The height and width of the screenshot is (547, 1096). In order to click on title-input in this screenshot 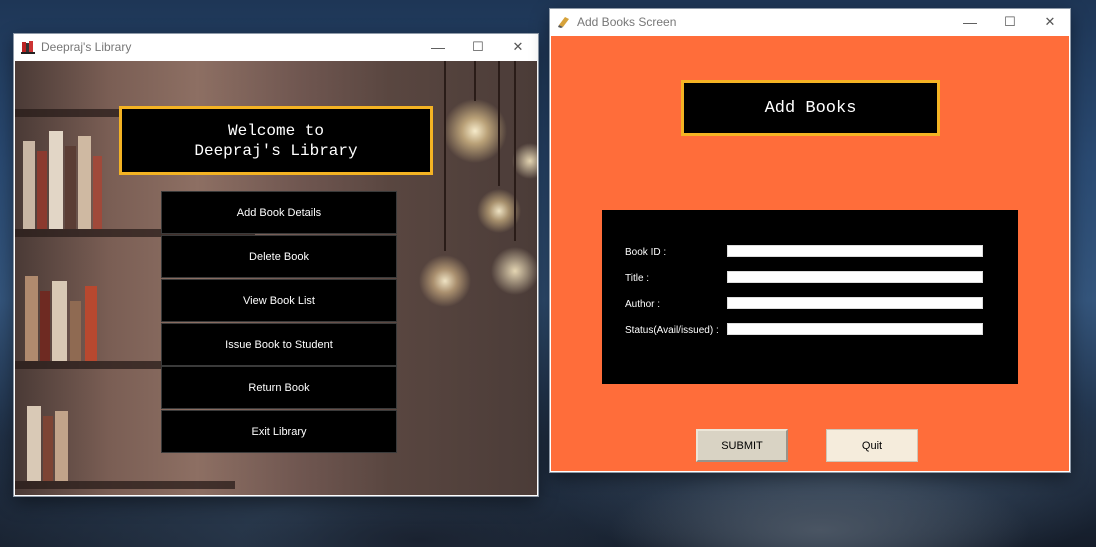, I will do `click(855, 277)`.